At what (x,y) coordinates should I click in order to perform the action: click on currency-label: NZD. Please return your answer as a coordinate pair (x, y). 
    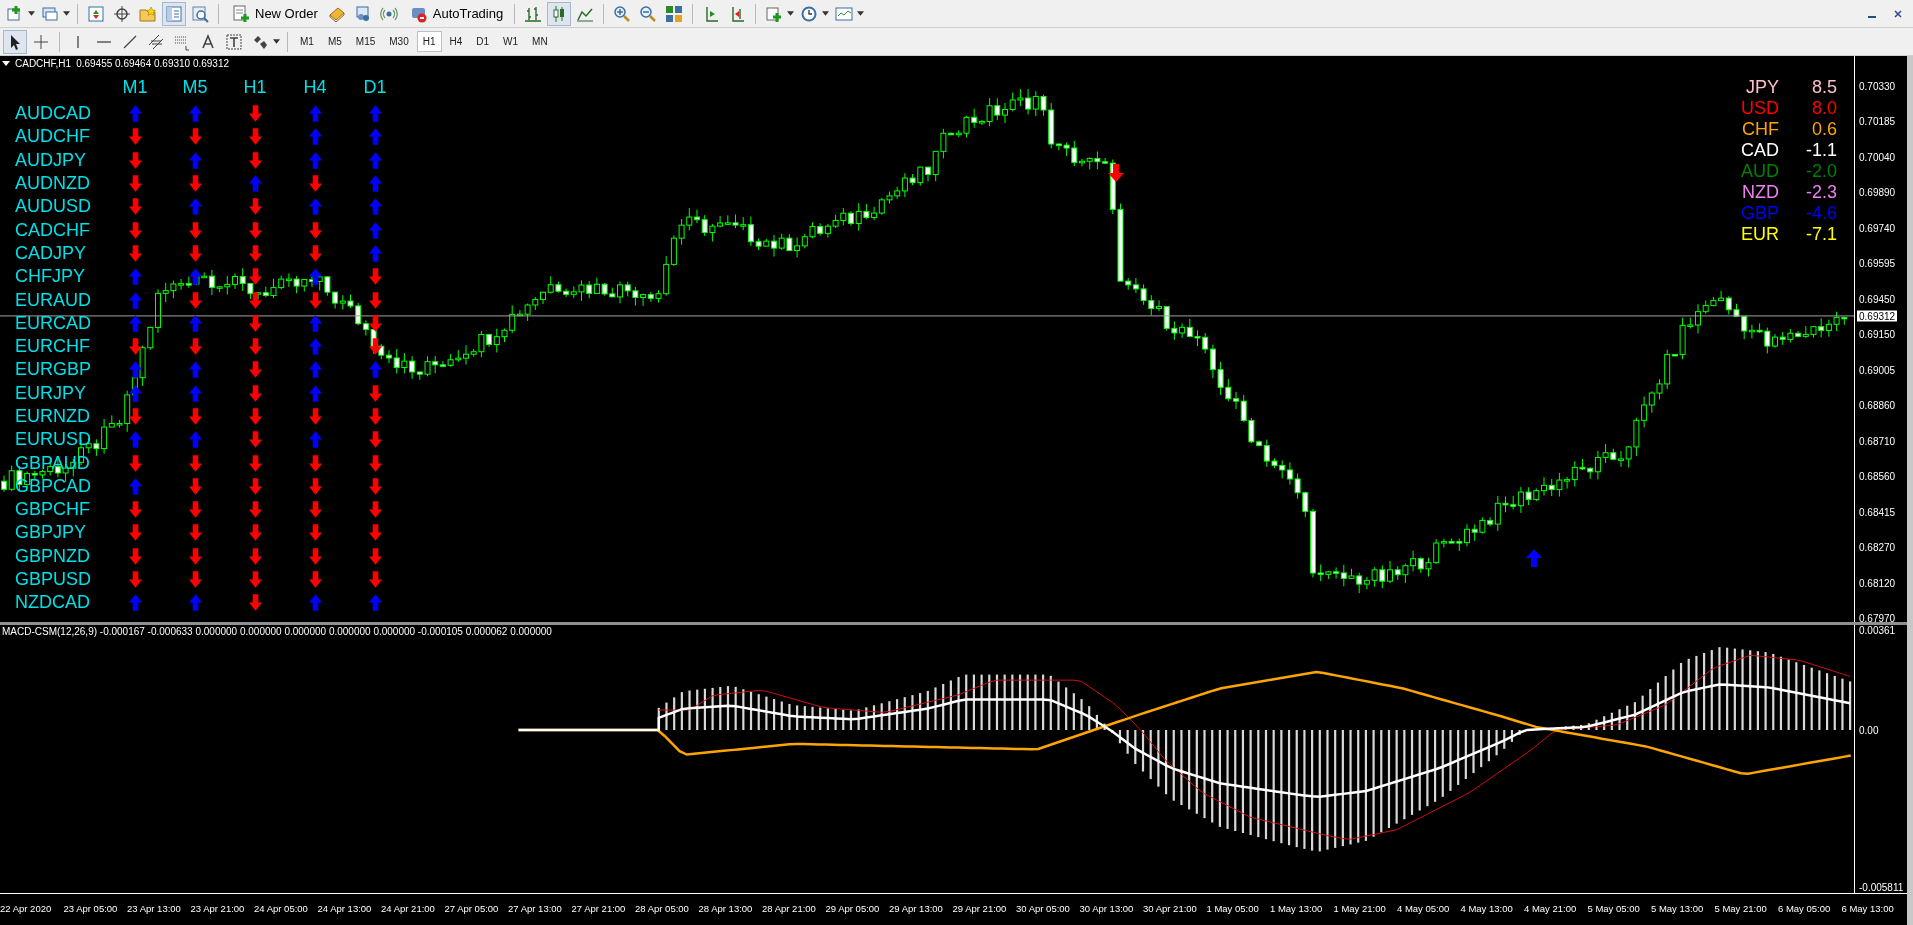
    Looking at the image, I should click on (1760, 192).